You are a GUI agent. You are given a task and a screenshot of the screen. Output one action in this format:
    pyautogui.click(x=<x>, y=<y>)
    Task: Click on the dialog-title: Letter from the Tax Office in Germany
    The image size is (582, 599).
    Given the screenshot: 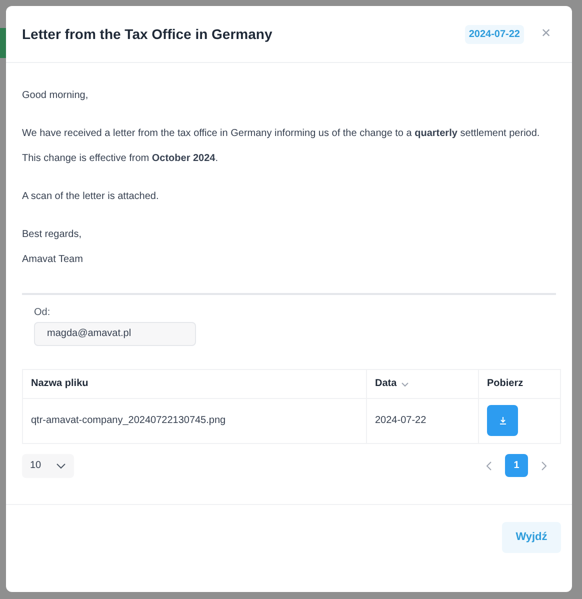 What is the action you would take?
    pyautogui.click(x=148, y=34)
    